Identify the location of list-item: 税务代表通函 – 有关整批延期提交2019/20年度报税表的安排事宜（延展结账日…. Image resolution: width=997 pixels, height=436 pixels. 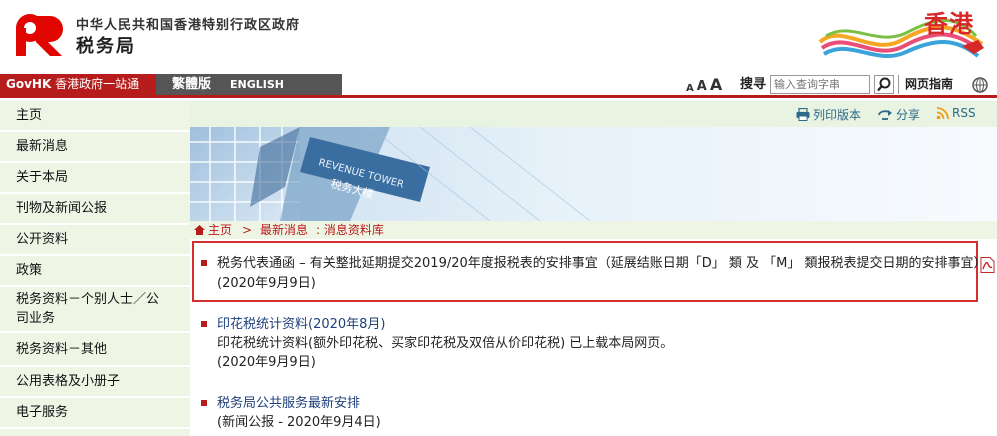
(588, 274).